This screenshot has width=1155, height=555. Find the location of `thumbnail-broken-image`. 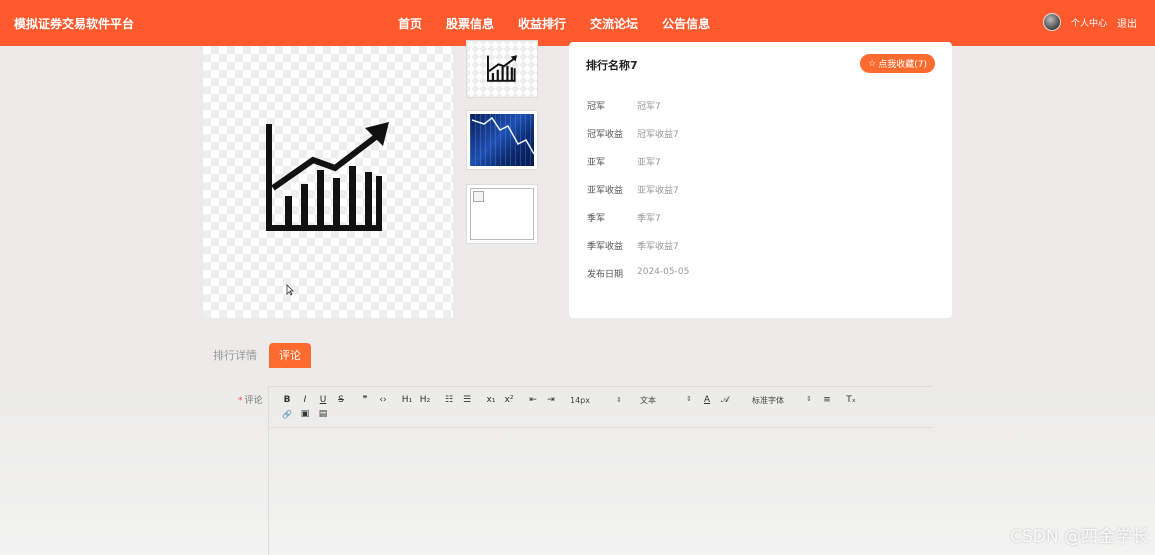

thumbnail-broken-image is located at coordinates (502, 214).